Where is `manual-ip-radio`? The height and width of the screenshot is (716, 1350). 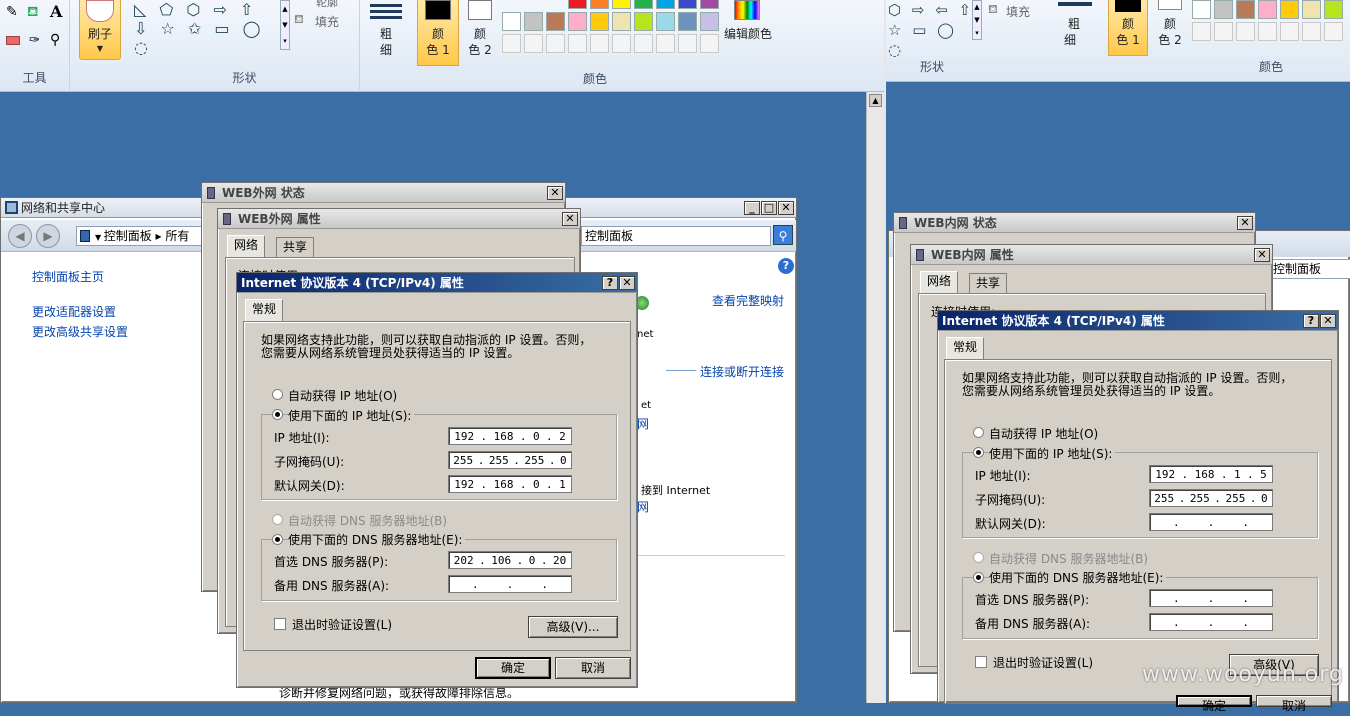 manual-ip-radio is located at coordinates (277, 414).